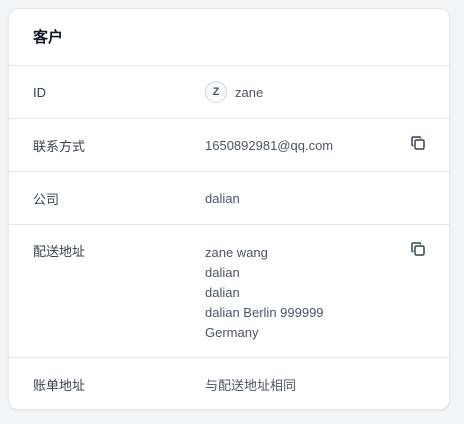 The image size is (464, 424). Describe the element at coordinates (251, 385) in the screenshot. I see `billing-value: 与配送地址相同` at that location.